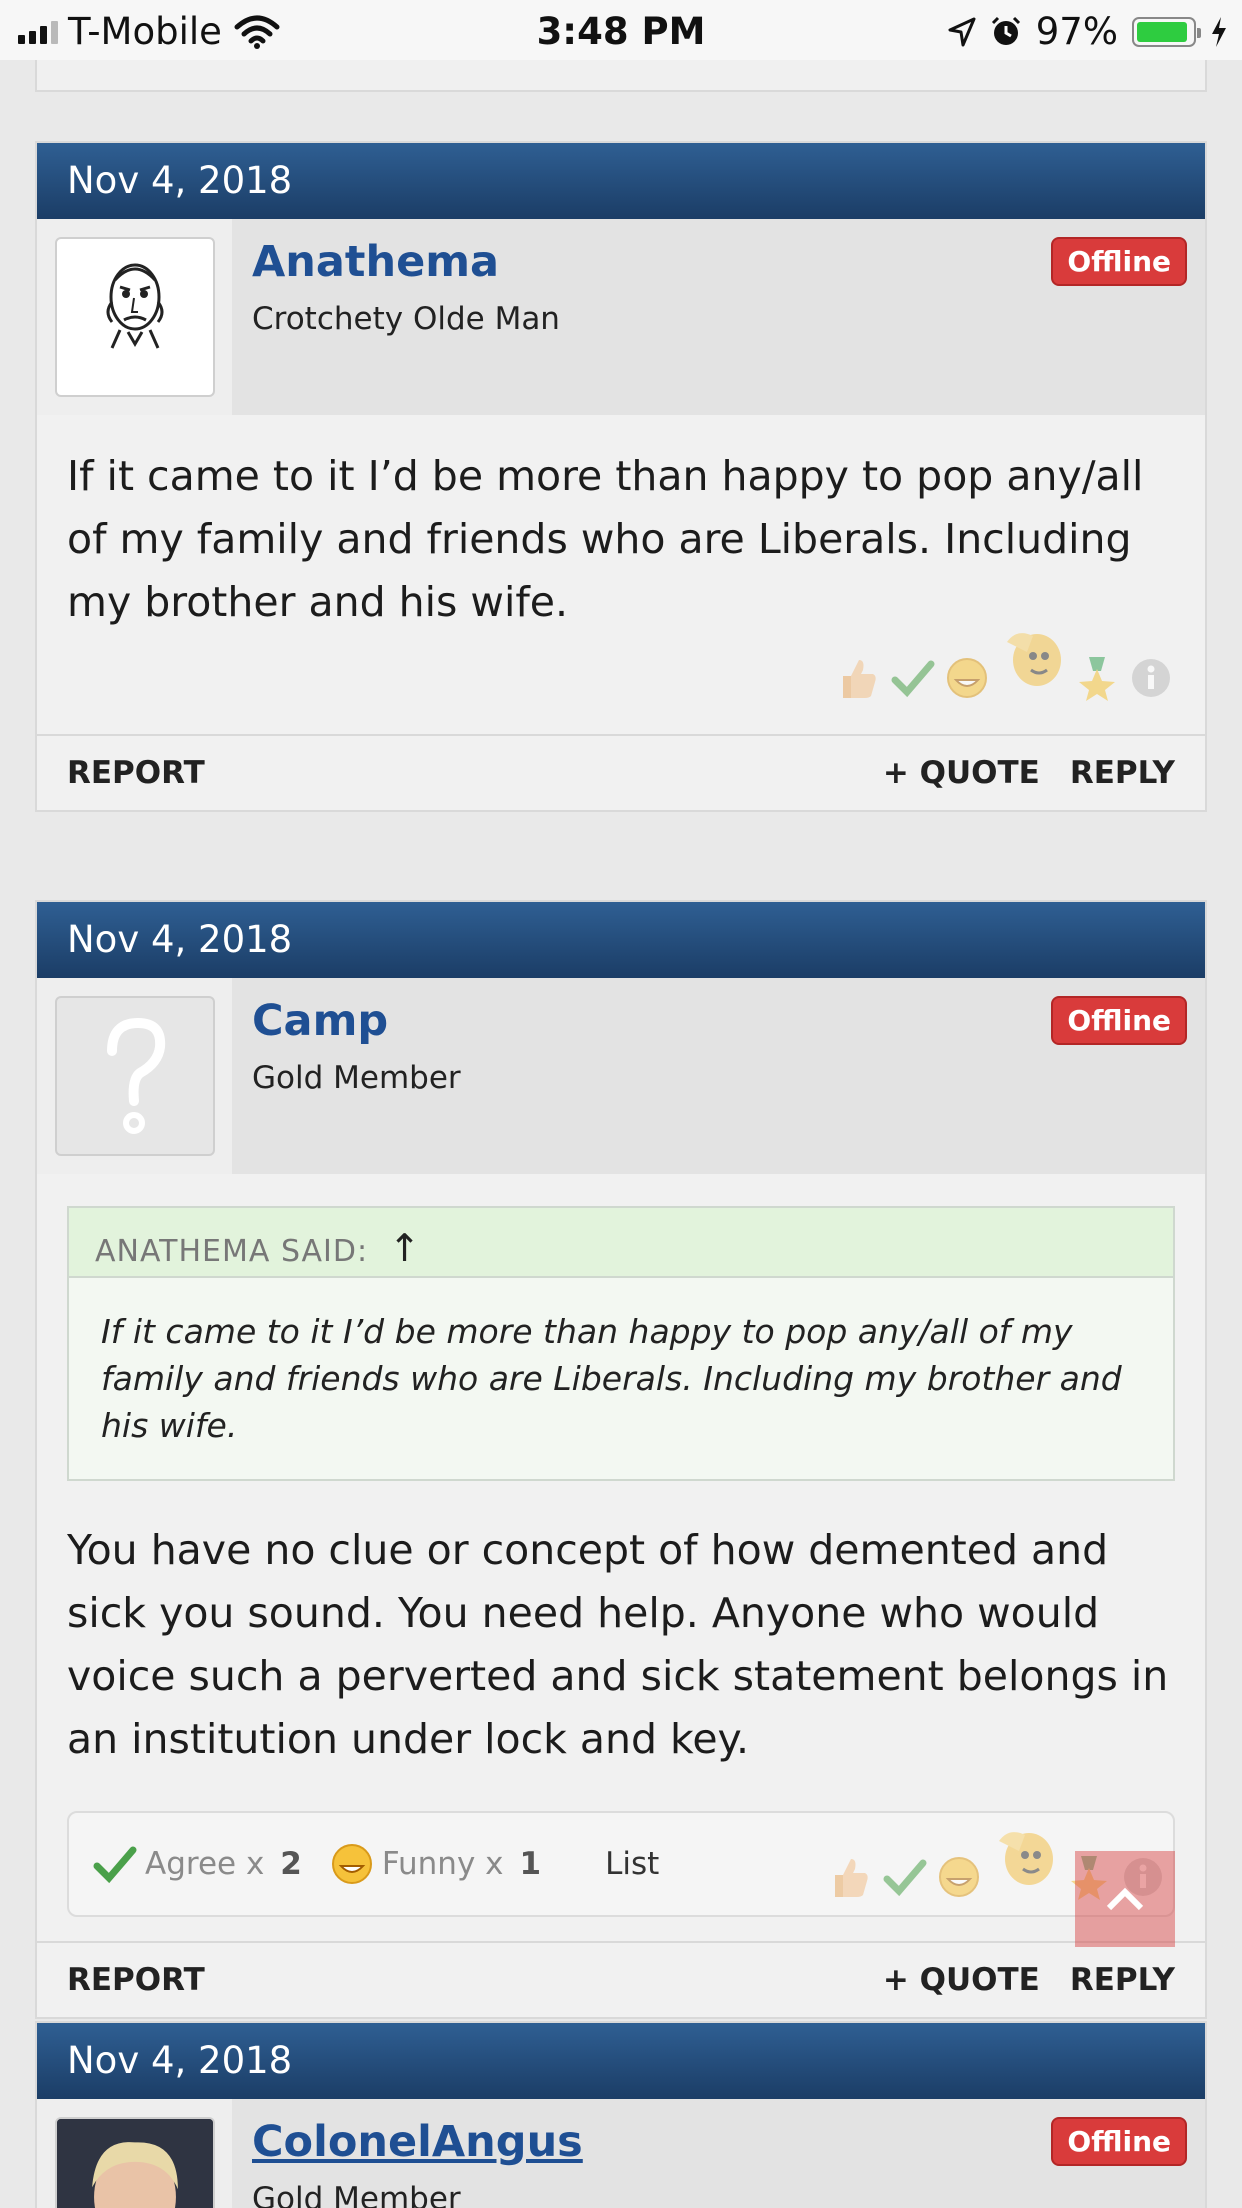 The image size is (1242, 2208). I want to click on post-user-header: Camp Gold Member Offline, so click(621, 1076).